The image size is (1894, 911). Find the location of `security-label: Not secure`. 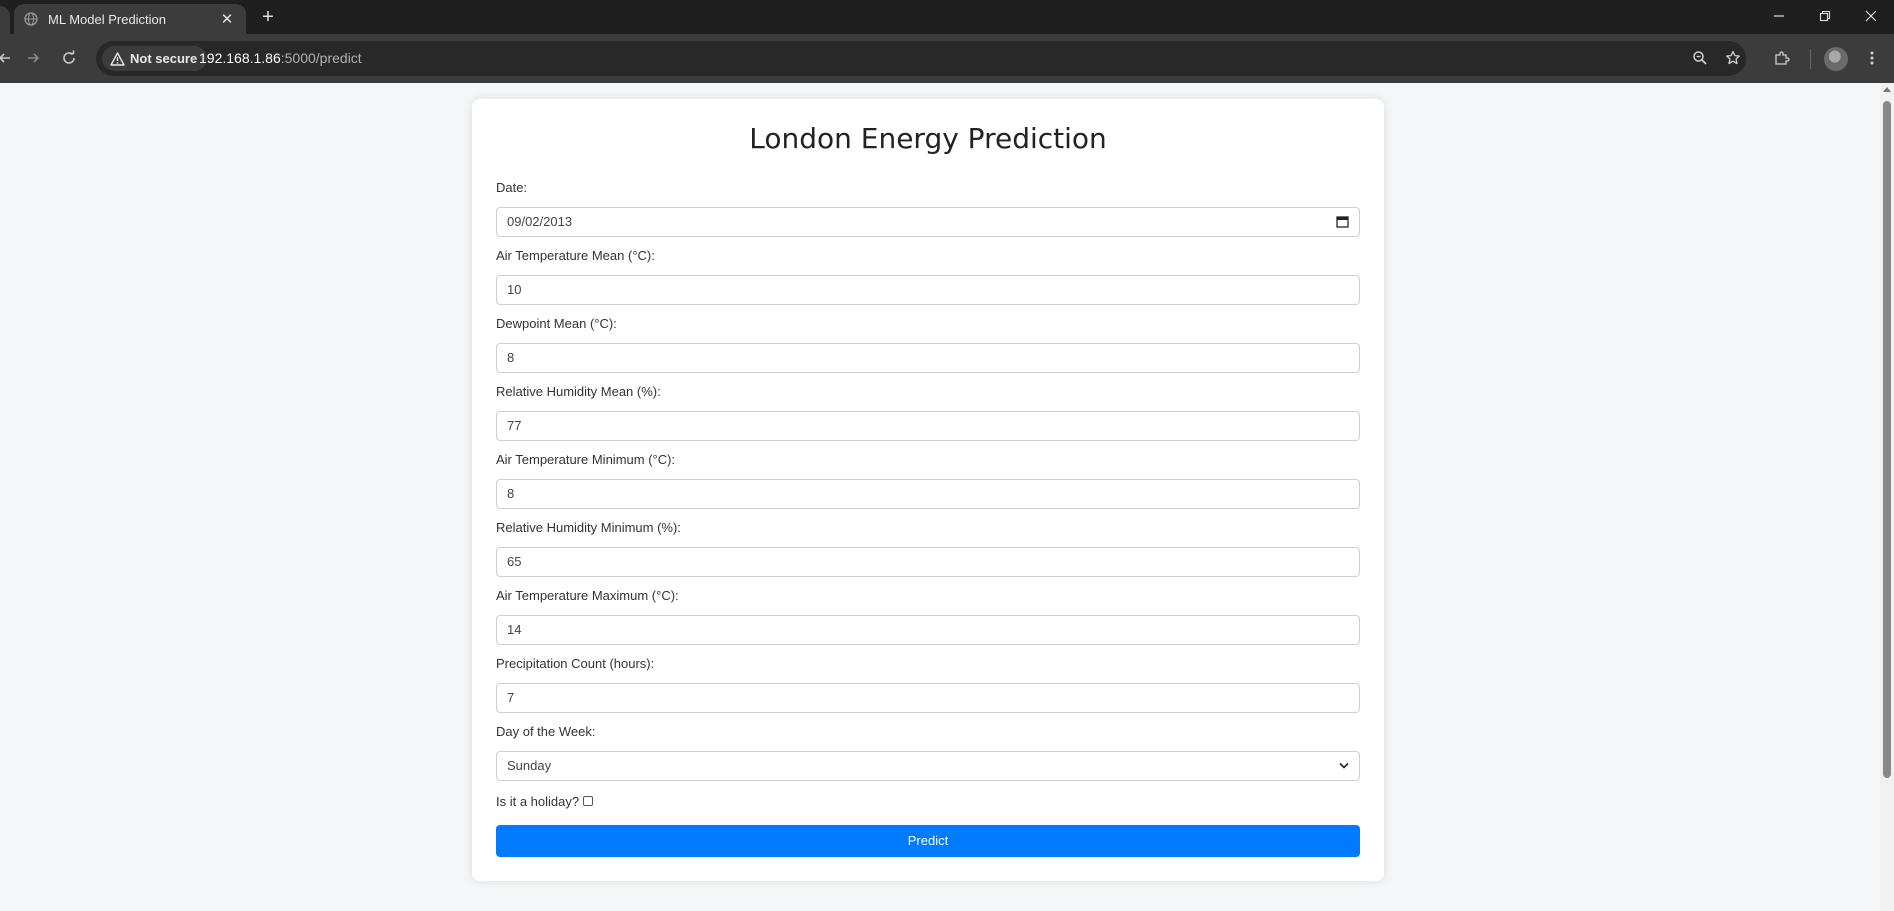

security-label: Not secure is located at coordinates (164, 58).